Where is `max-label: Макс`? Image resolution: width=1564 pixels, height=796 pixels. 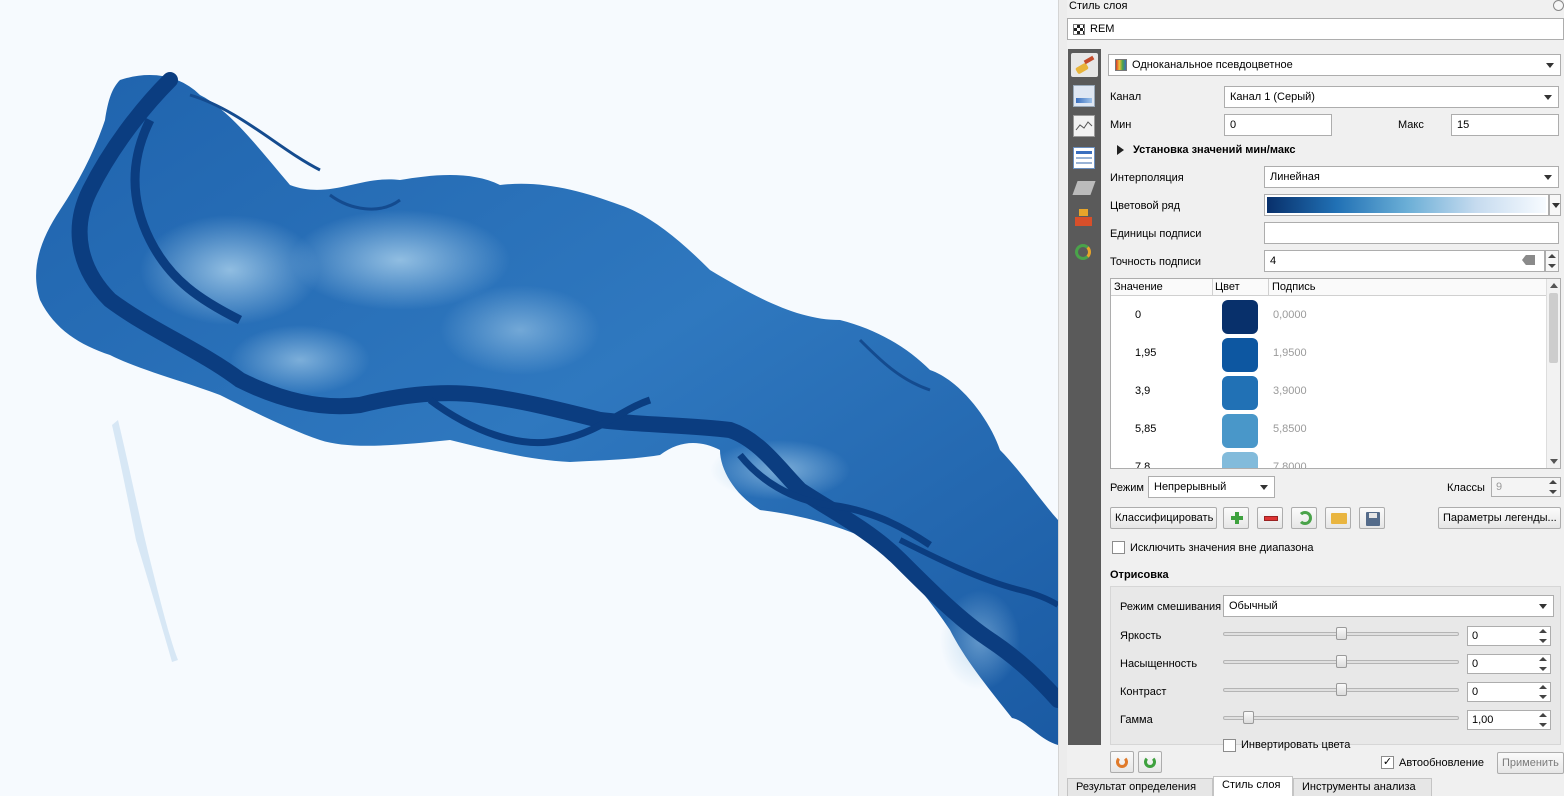 max-label: Макс is located at coordinates (1411, 125).